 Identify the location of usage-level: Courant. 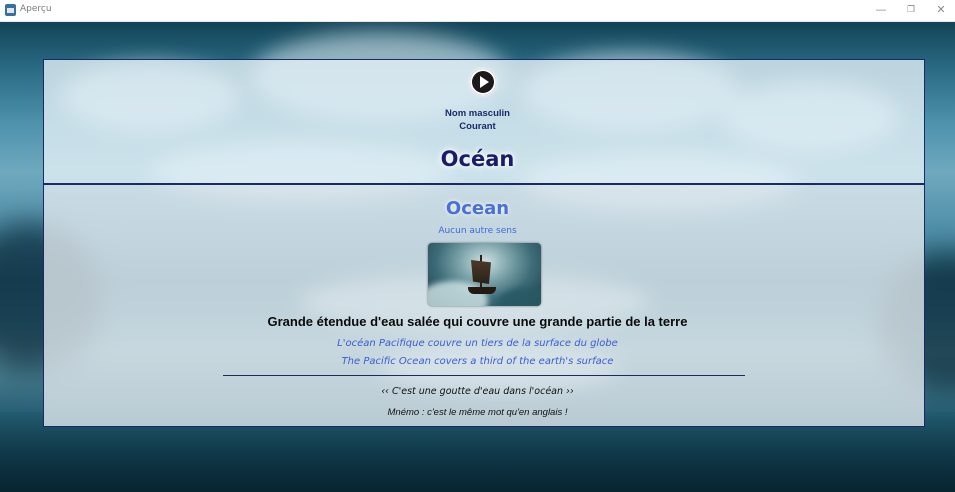
(477, 126).